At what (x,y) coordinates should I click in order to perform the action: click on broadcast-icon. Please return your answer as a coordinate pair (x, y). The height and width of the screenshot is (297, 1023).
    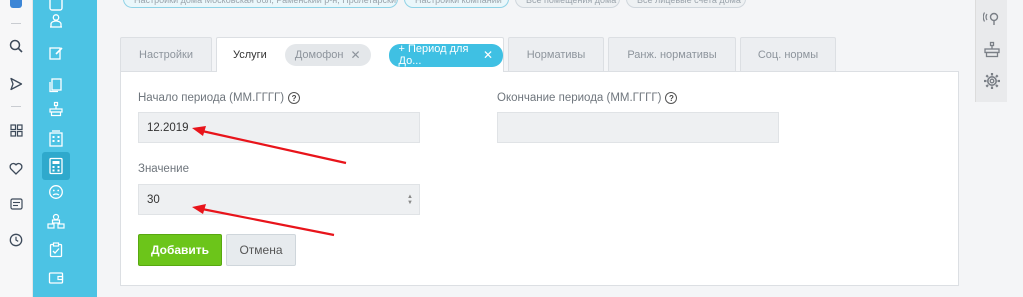
    Looking at the image, I should click on (992, 18).